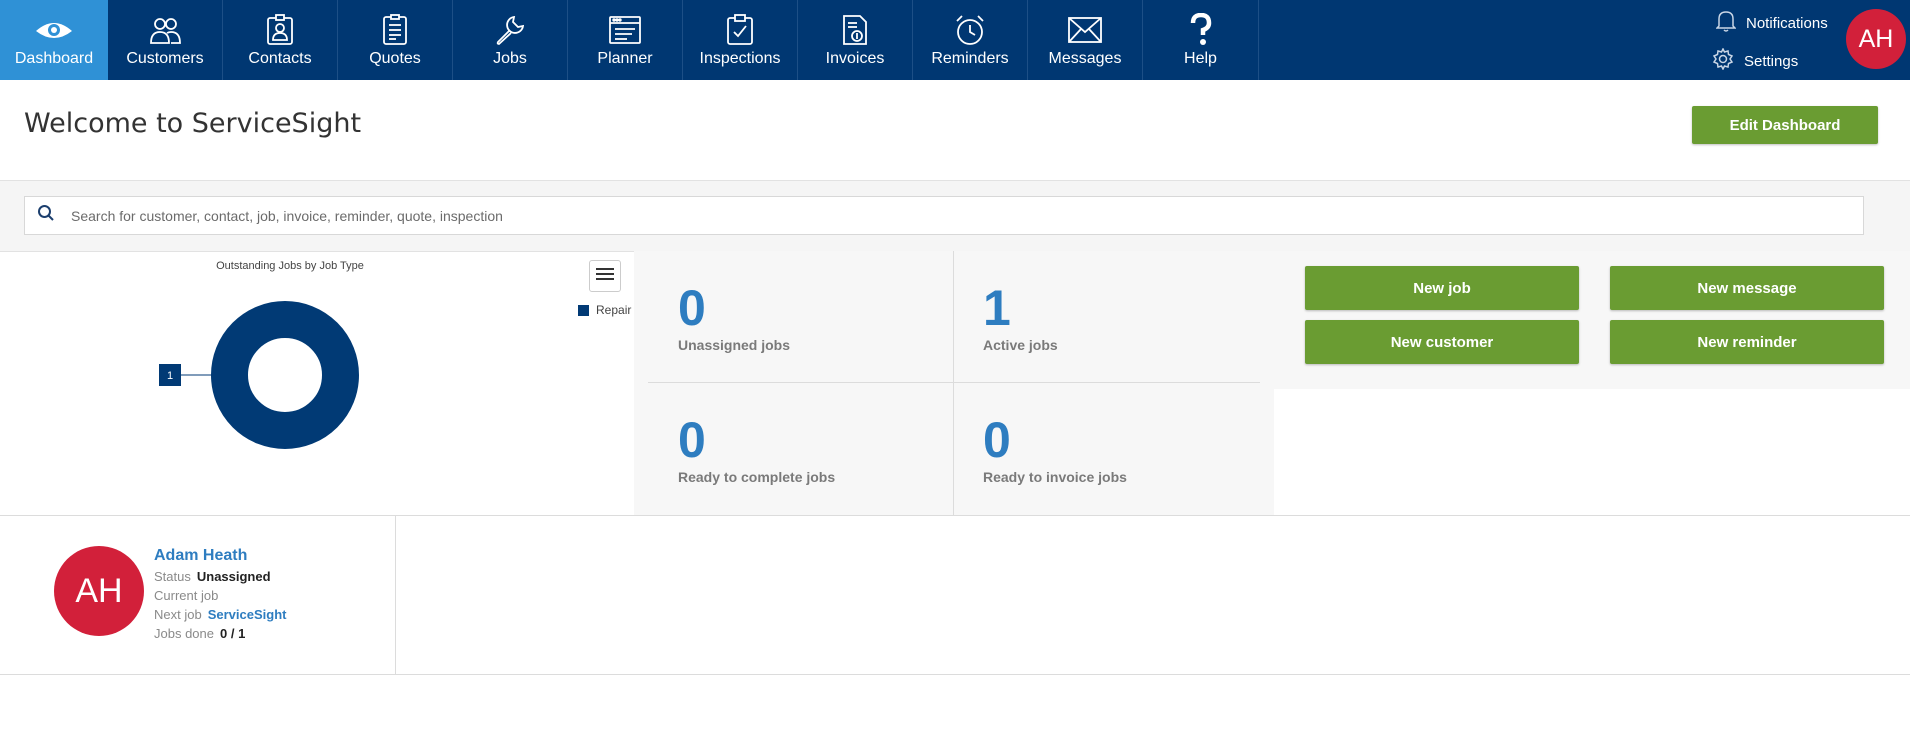  What do you see at coordinates (740, 58) in the screenshot?
I see `nav-label: Inspections` at bounding box center [740, 58].